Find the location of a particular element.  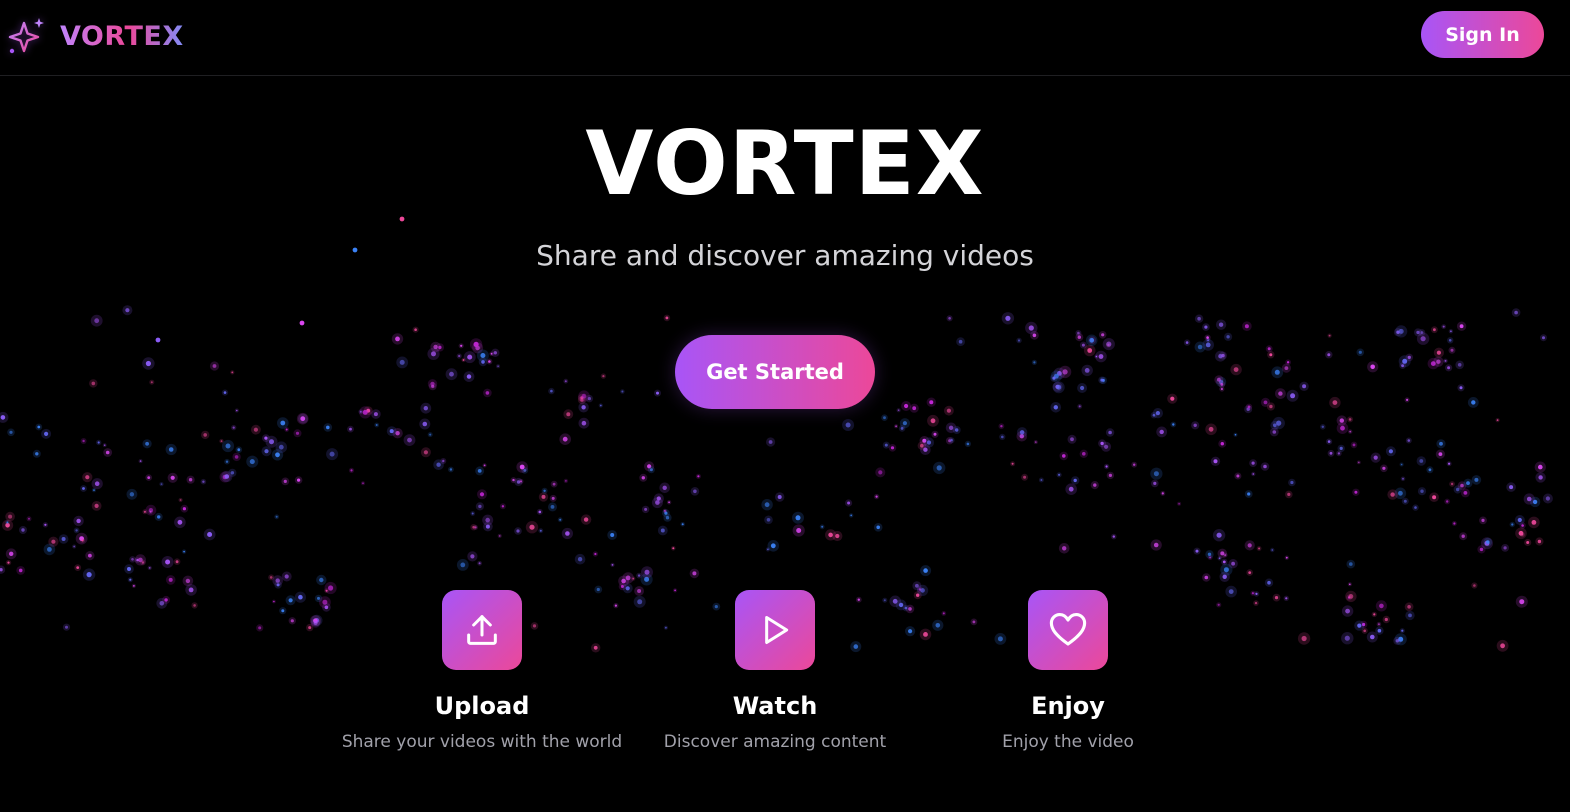

feature-upload: Upload Share your videos with the world is located at coordinates (482, 671).